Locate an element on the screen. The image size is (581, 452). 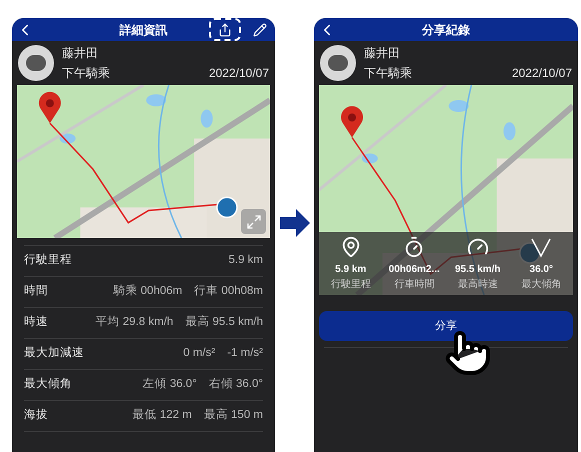
stat-label: 行駛里程 is located at coordinates (48, 260).